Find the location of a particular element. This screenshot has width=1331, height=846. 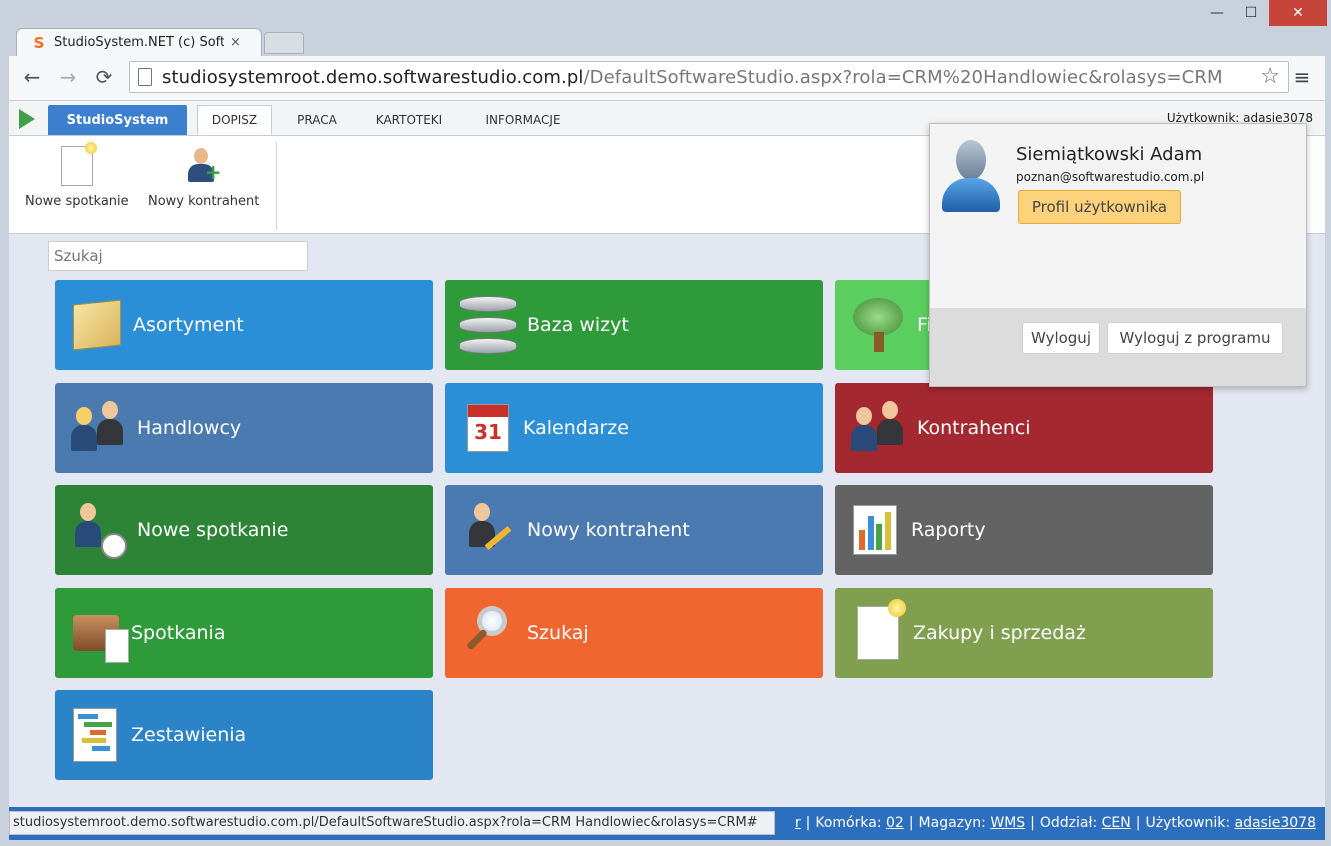

ribbon-new-contractor-button: + Nowy kontrahent is located at coordinates (203, 177).